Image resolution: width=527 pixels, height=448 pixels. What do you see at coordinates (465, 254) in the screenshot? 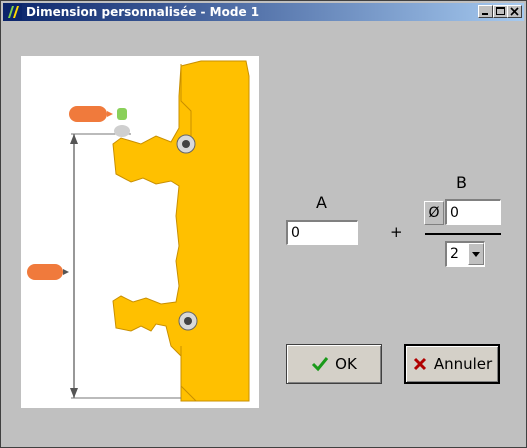
I see `divisor-select: 2` at bounding box center [465, 254].